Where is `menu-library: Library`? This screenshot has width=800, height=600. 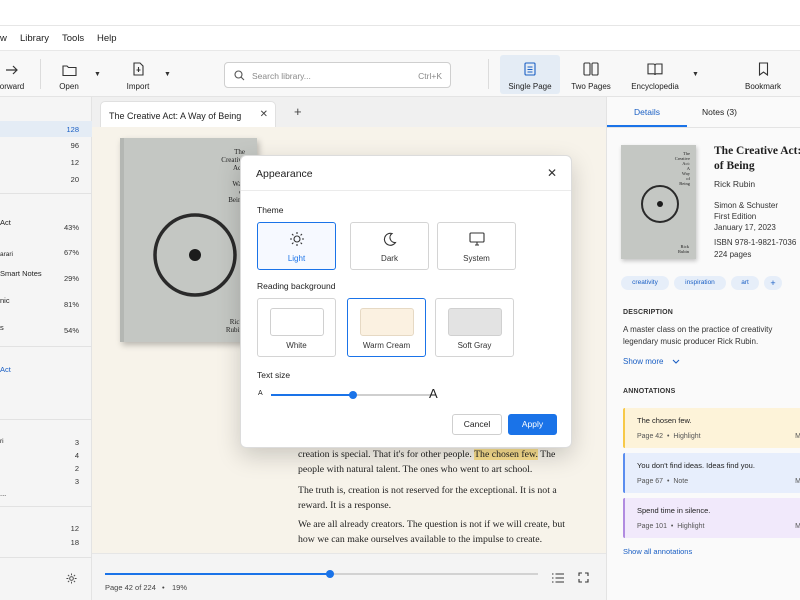
menu-library: Library is located at coordinates (34, 38).